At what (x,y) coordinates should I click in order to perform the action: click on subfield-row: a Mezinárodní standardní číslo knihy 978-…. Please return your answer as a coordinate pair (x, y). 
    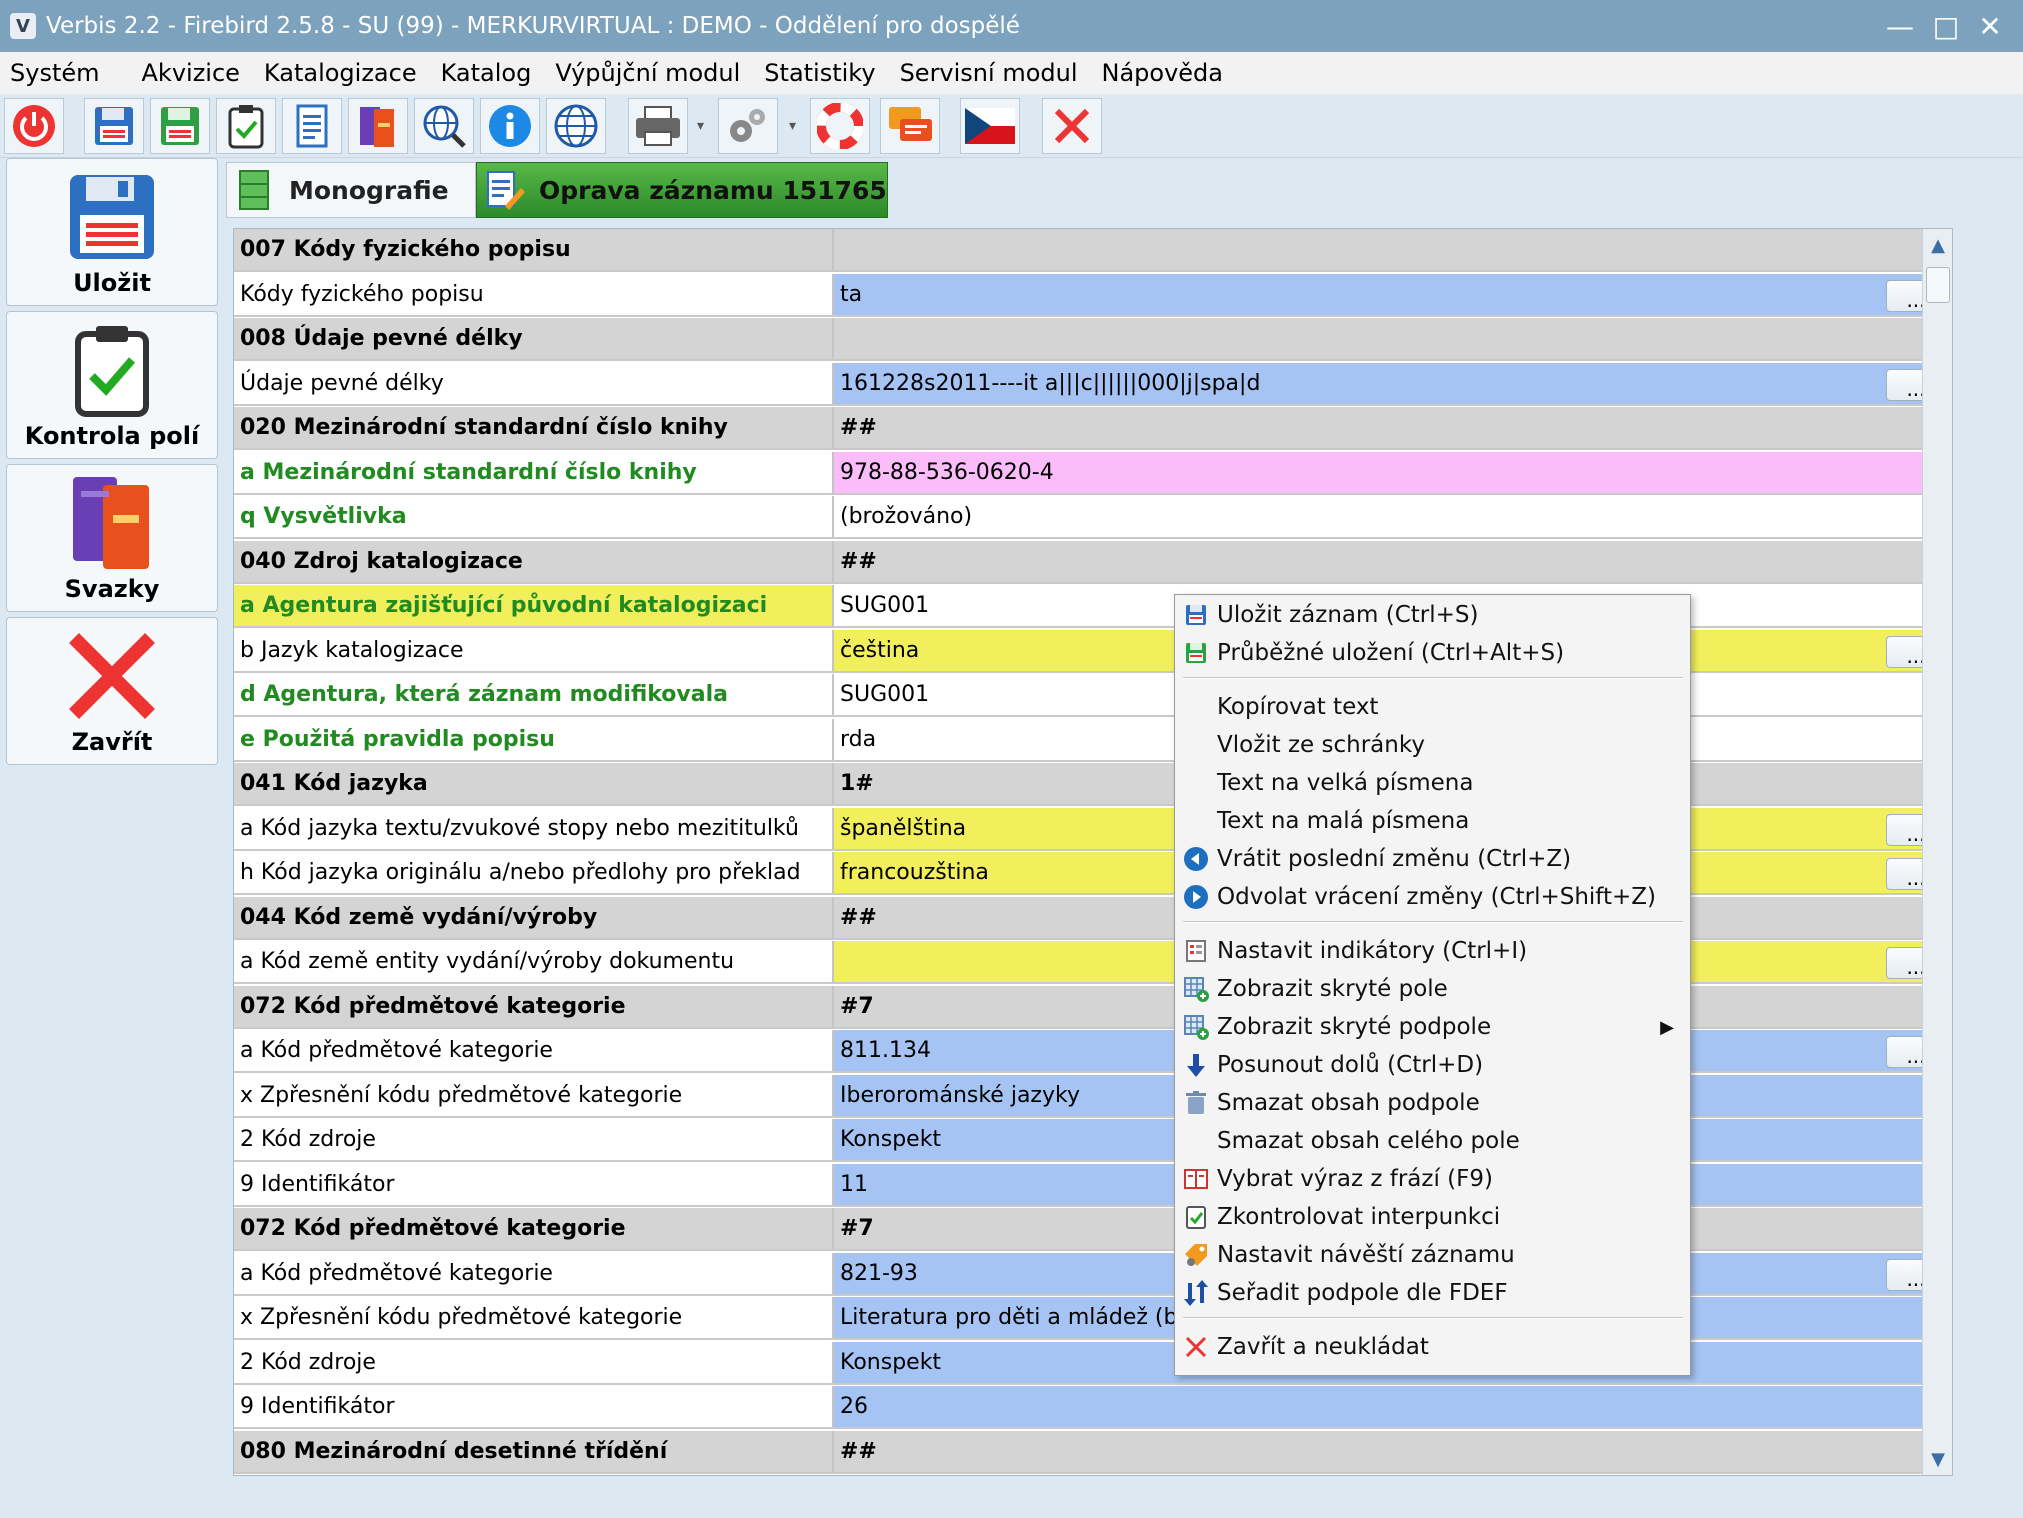
    Looking at the image, I should click on (1093, 473).